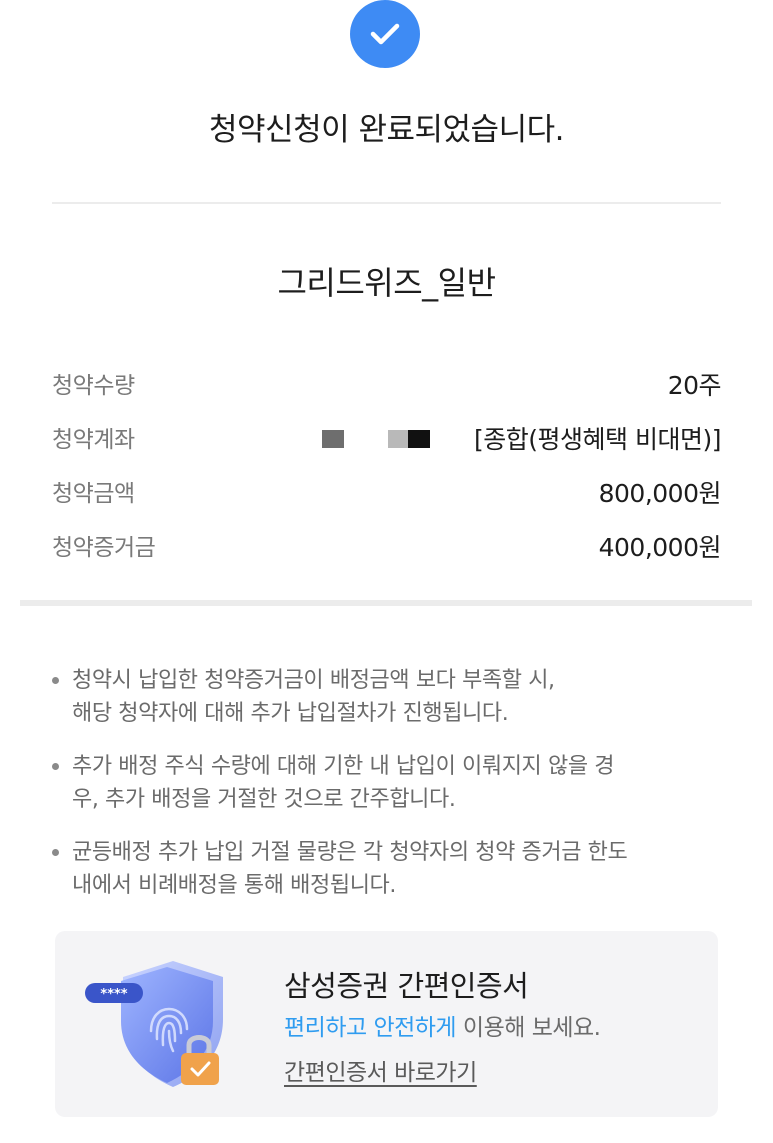  I want to click on notice-line: 청약시 납입한 청약증거금이 배정금액 보다 부족할 시,, so click(313, 680).